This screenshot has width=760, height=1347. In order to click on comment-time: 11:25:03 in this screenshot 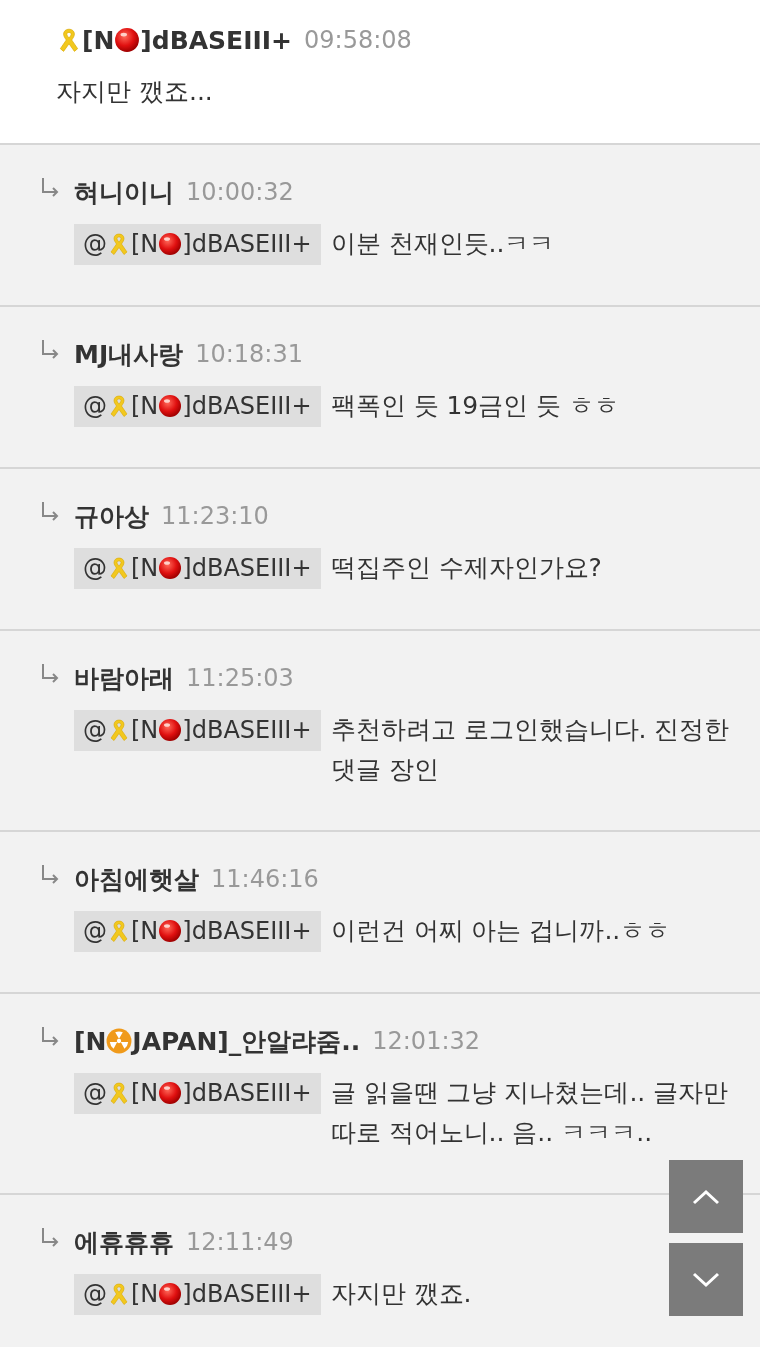, I will do `click(240, 678)`.